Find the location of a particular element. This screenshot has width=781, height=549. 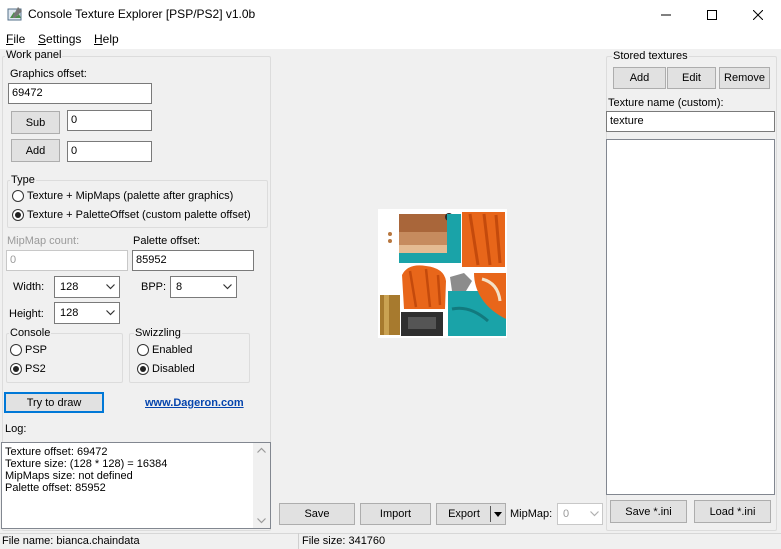

minimize-button is located at coordinates (666, 15).